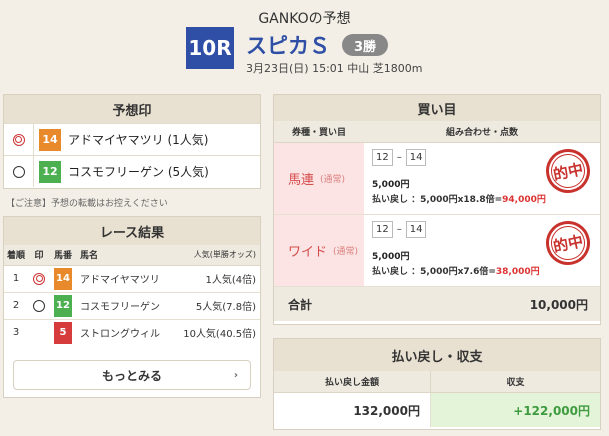 This screenshot has width=609, height=436. What do you see at coordinates (437, 384) in the screenshot?
I see `balance-panel: 払い戻し・収支 払い戻し金額 収支 132,000円 +122,000円` at bounding box center [437, 384].